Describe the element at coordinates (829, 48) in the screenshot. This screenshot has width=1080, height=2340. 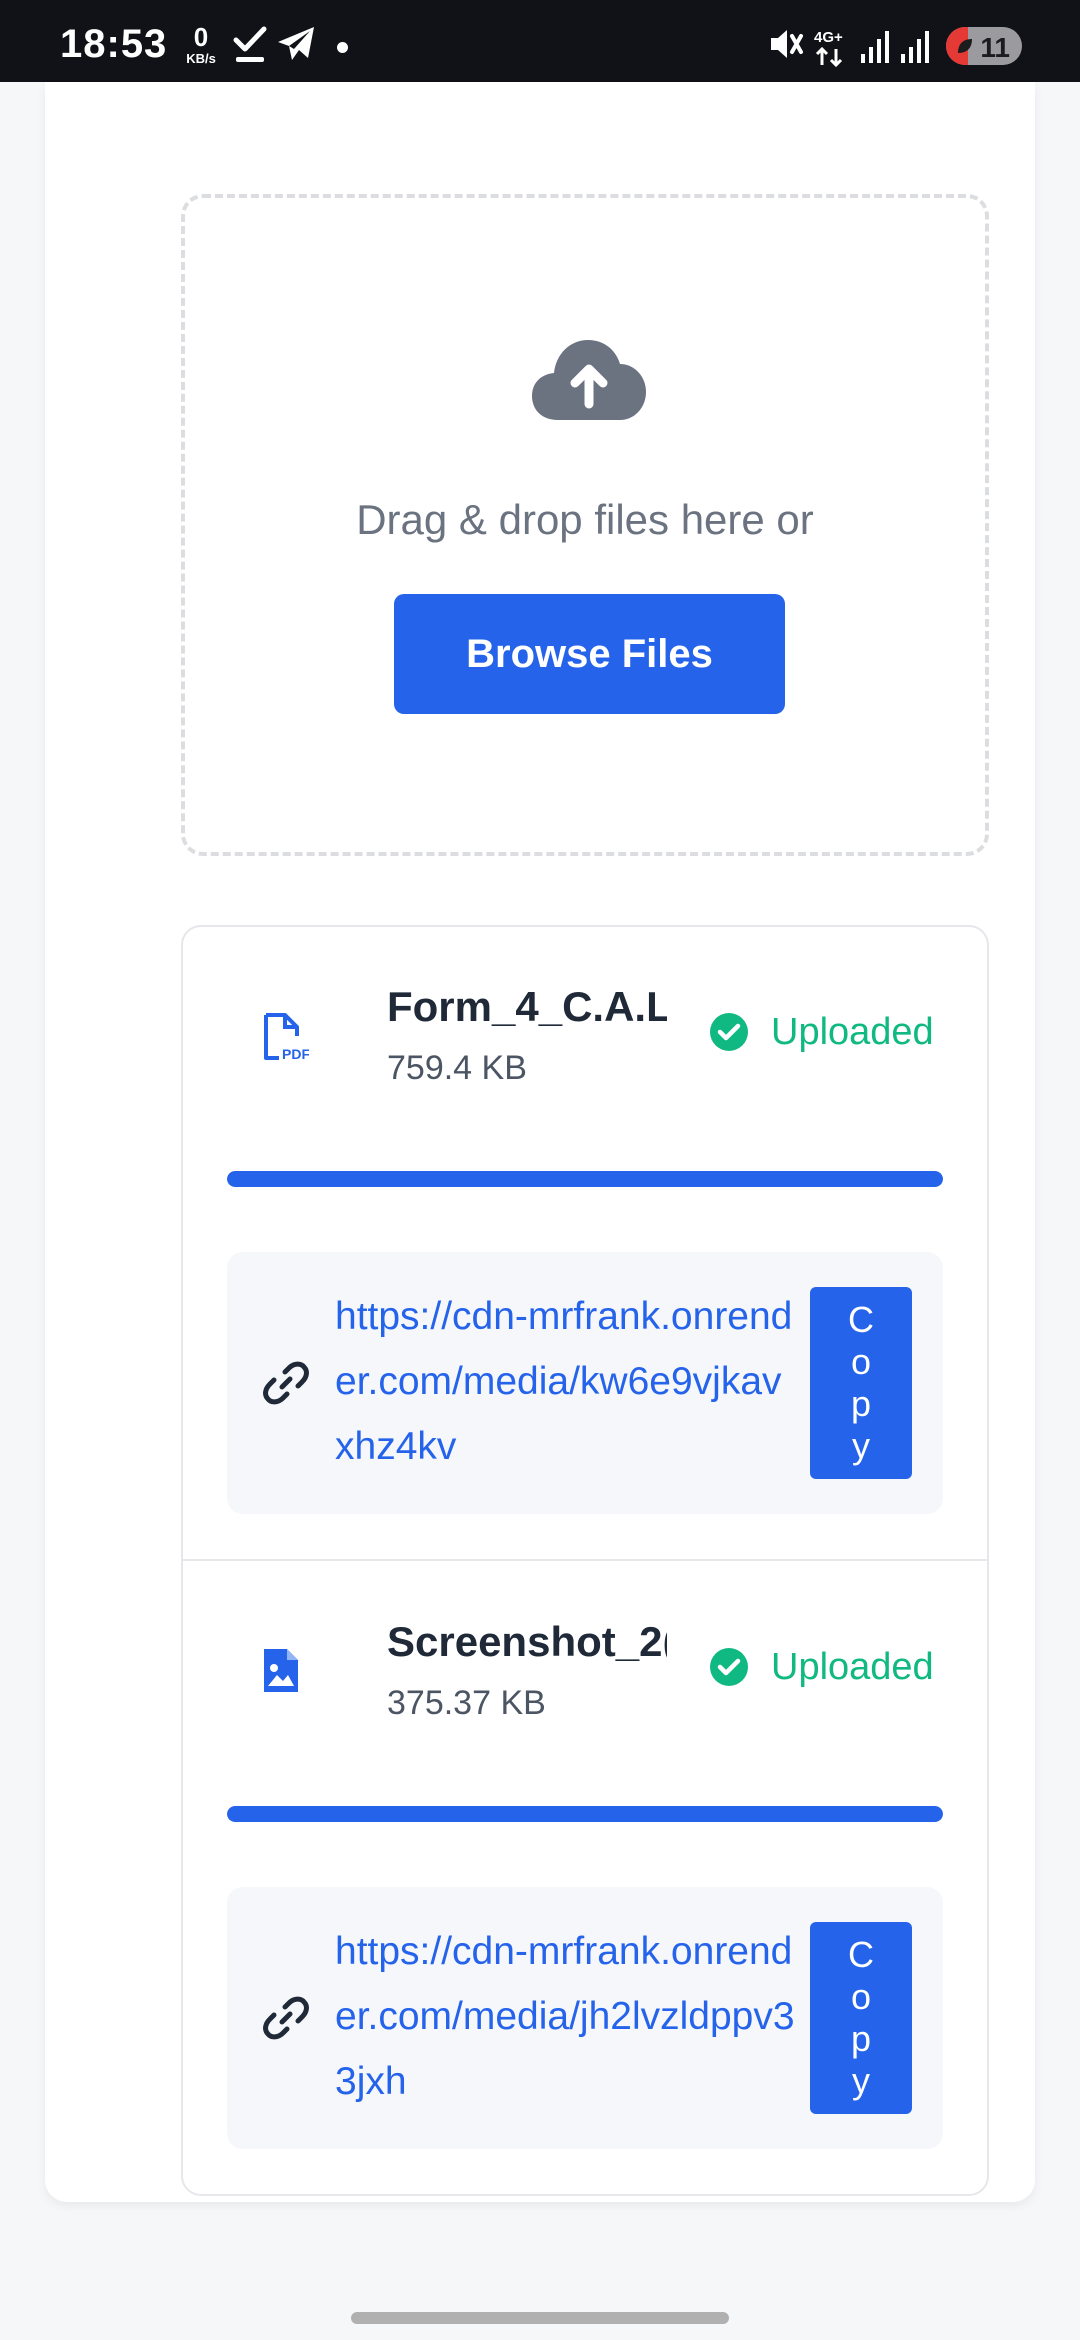
I see `network-type: 4G+` at that location.